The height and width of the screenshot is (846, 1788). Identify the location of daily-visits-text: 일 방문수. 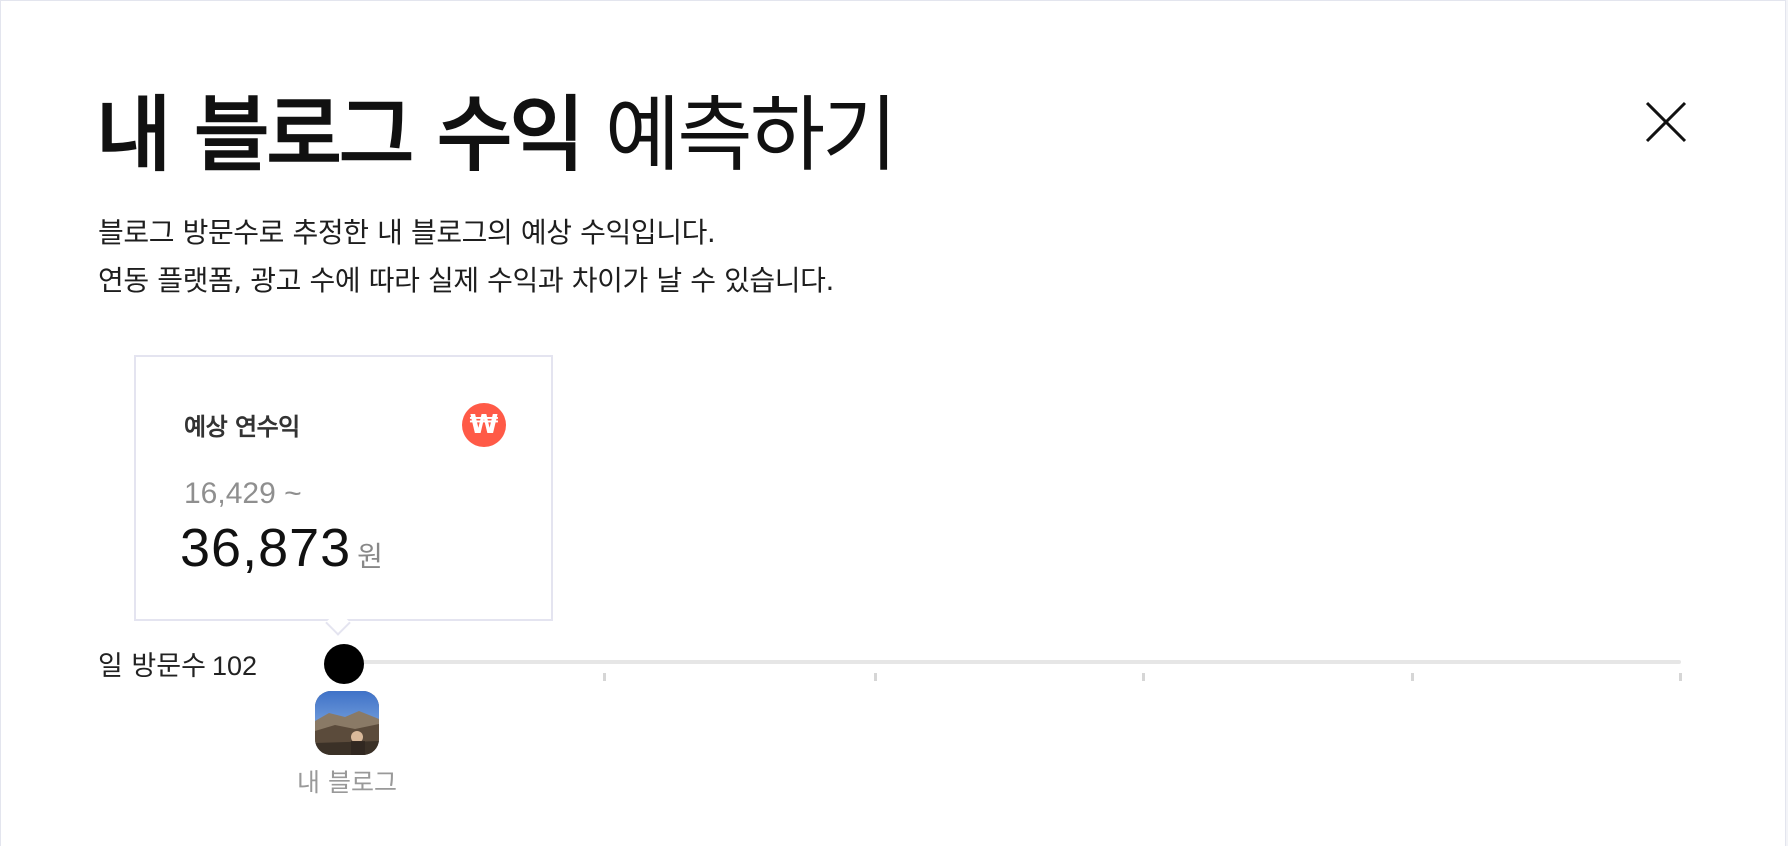
(152, 666).